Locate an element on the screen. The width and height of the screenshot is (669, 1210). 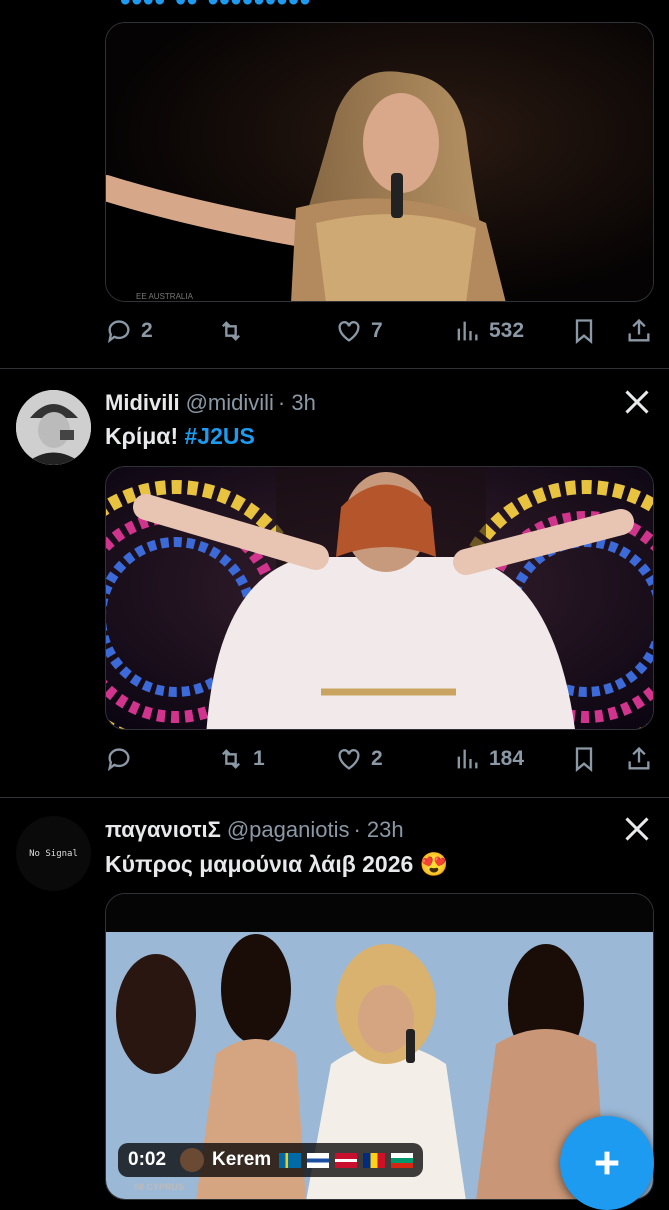
flag-finland-icon is located at coordinates (318, 1160).